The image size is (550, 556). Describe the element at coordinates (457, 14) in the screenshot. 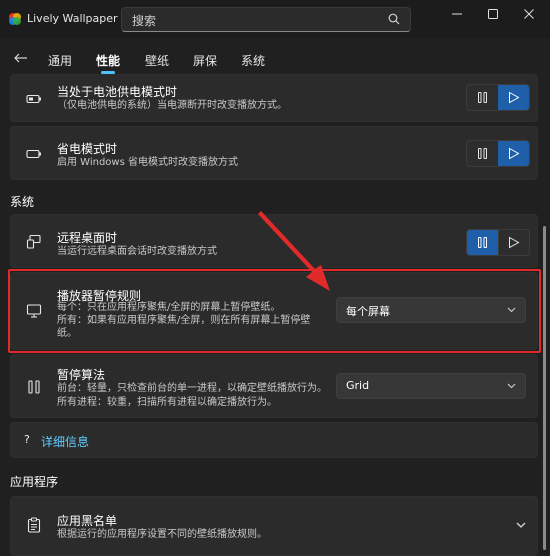

I see `minimize-icon` at that location.